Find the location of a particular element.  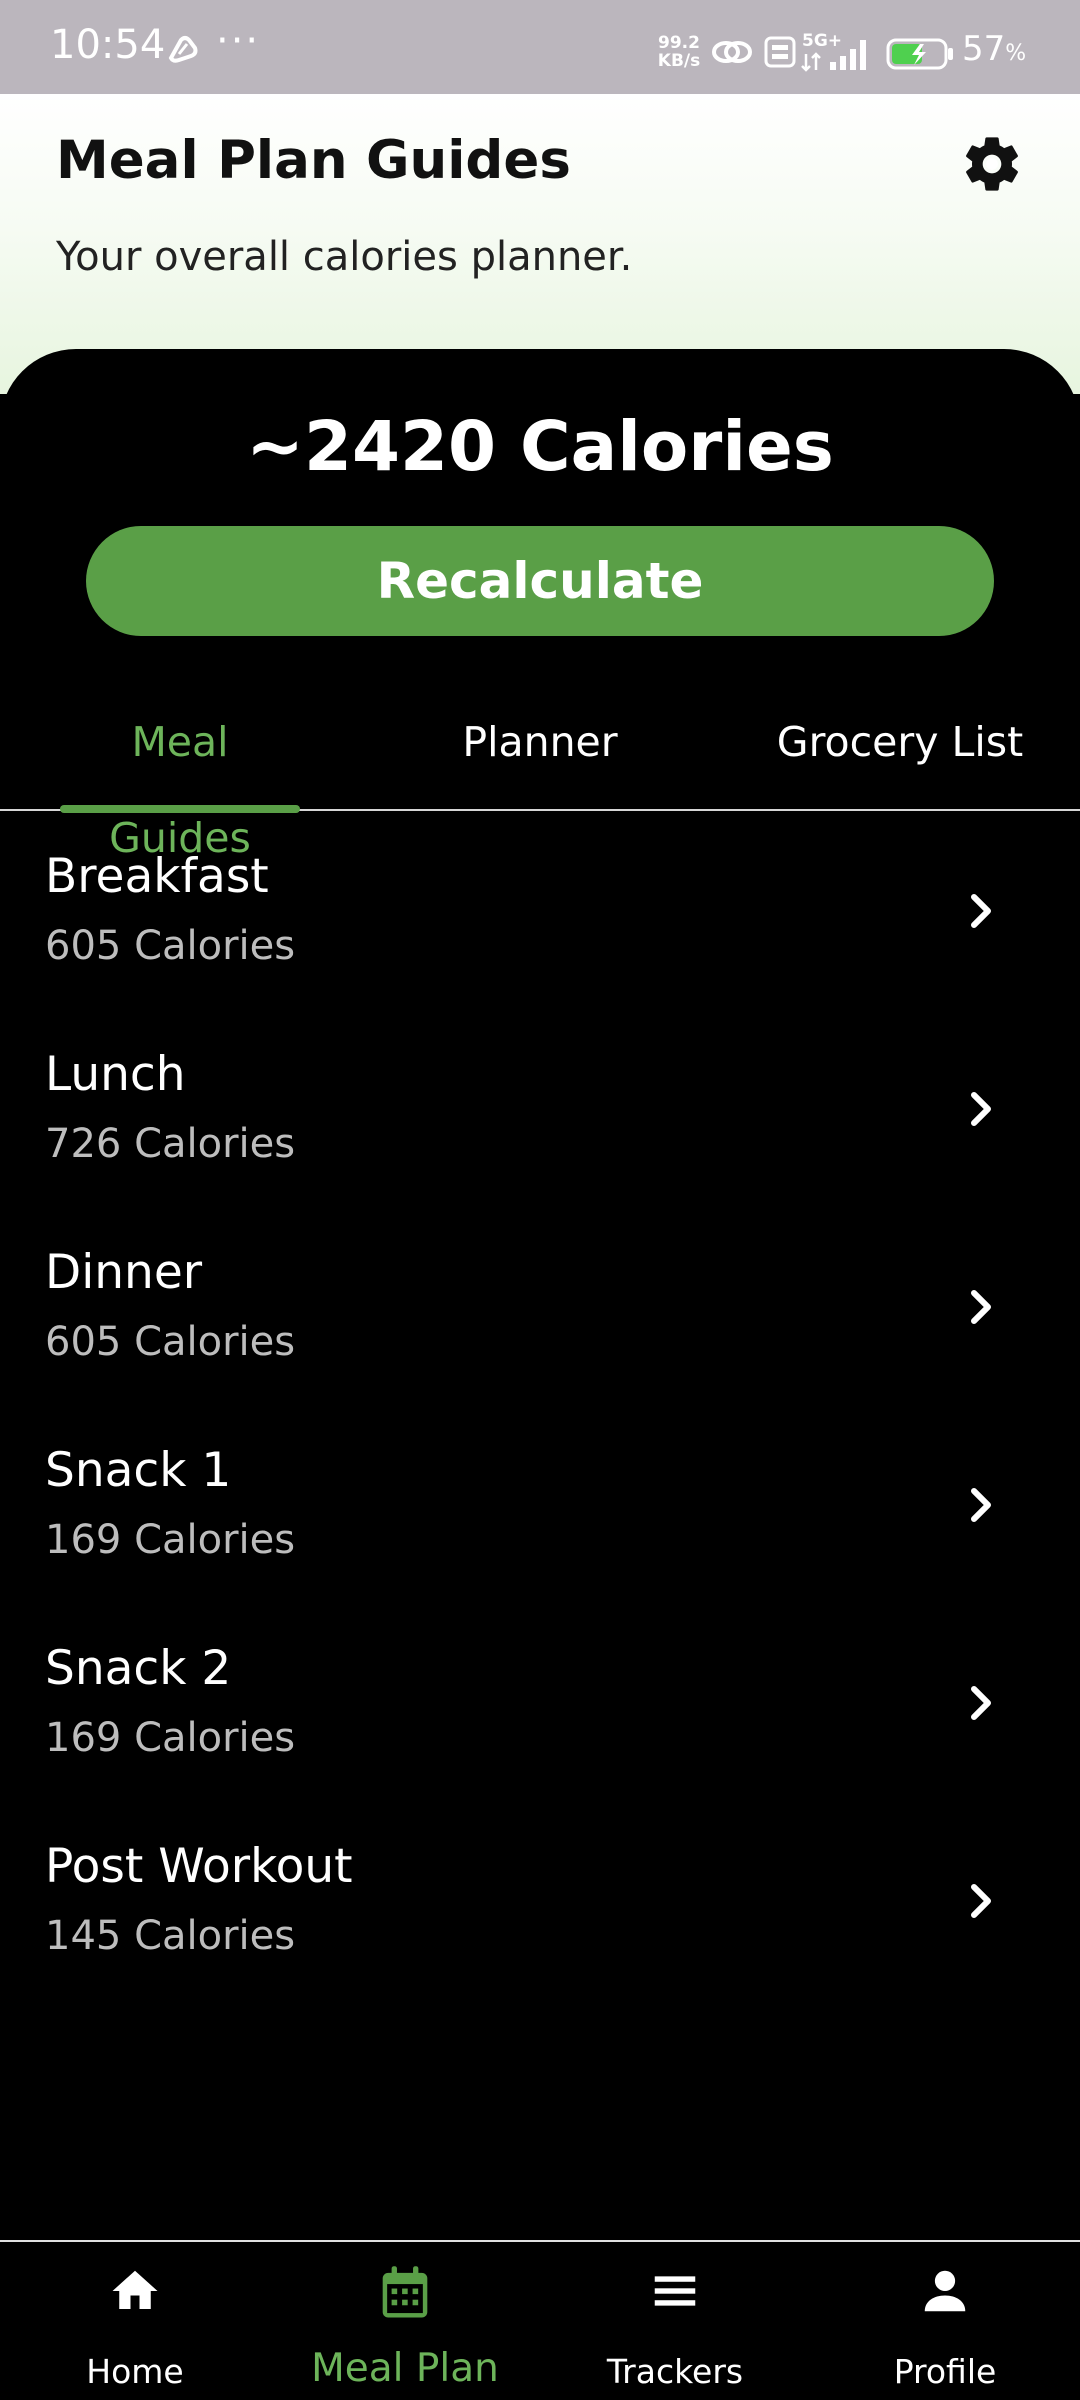

meal-item-snack-2: Snack 2 169 Calories is located at coordinates (540, 1704).